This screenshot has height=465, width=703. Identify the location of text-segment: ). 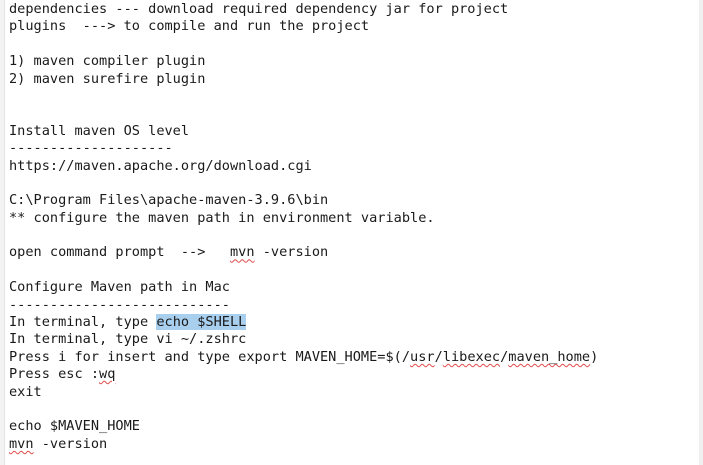
(594, 356).